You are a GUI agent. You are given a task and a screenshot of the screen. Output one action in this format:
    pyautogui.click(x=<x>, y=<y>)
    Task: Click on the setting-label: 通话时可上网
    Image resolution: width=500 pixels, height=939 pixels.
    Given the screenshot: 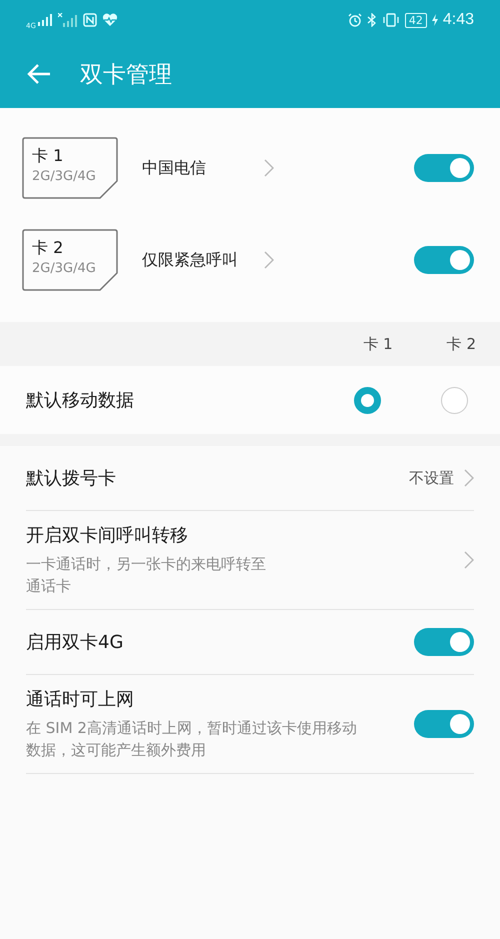 What is the action you would take?
    pyautogui.click(x=80, y=699)
    